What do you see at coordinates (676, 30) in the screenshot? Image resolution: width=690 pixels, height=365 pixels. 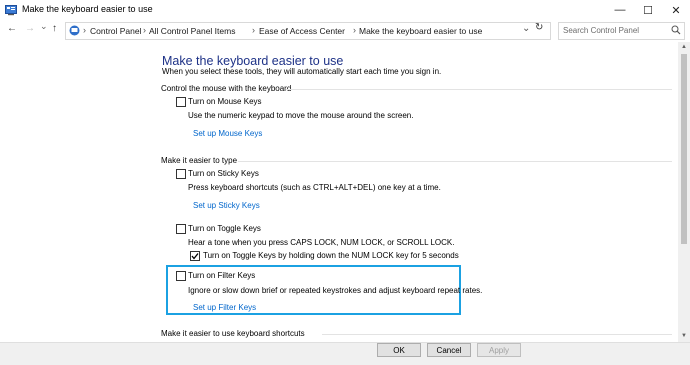 I see `search-icon` at bounding box center [676, 30].